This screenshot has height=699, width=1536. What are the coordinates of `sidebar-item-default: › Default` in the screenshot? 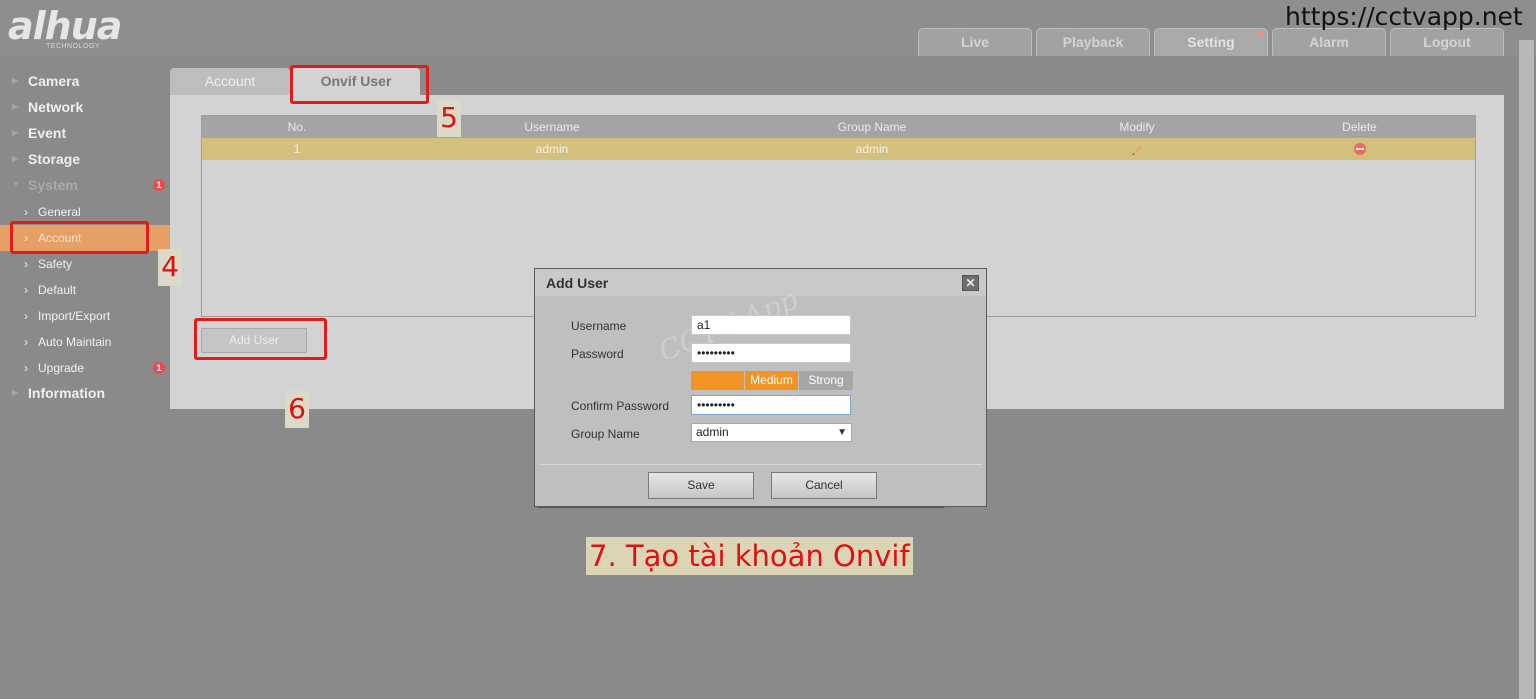 It's located at (85, 290).